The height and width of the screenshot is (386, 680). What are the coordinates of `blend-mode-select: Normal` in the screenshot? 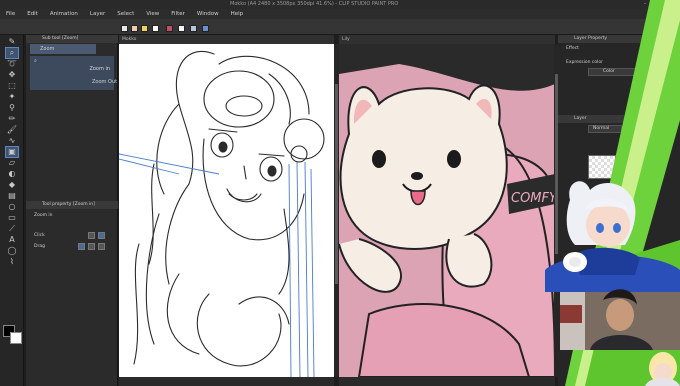 It's located at (605, 129).